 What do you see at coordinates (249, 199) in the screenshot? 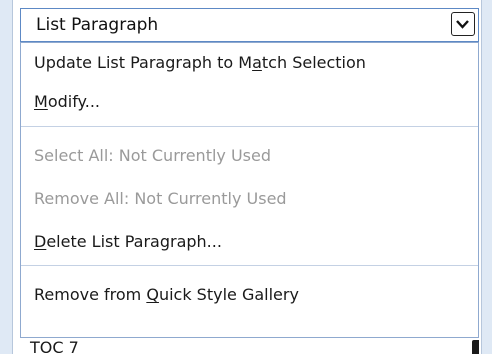
I see `remove-all-item: Remove All: Not Currently Used` at bounding box center [249, 199].